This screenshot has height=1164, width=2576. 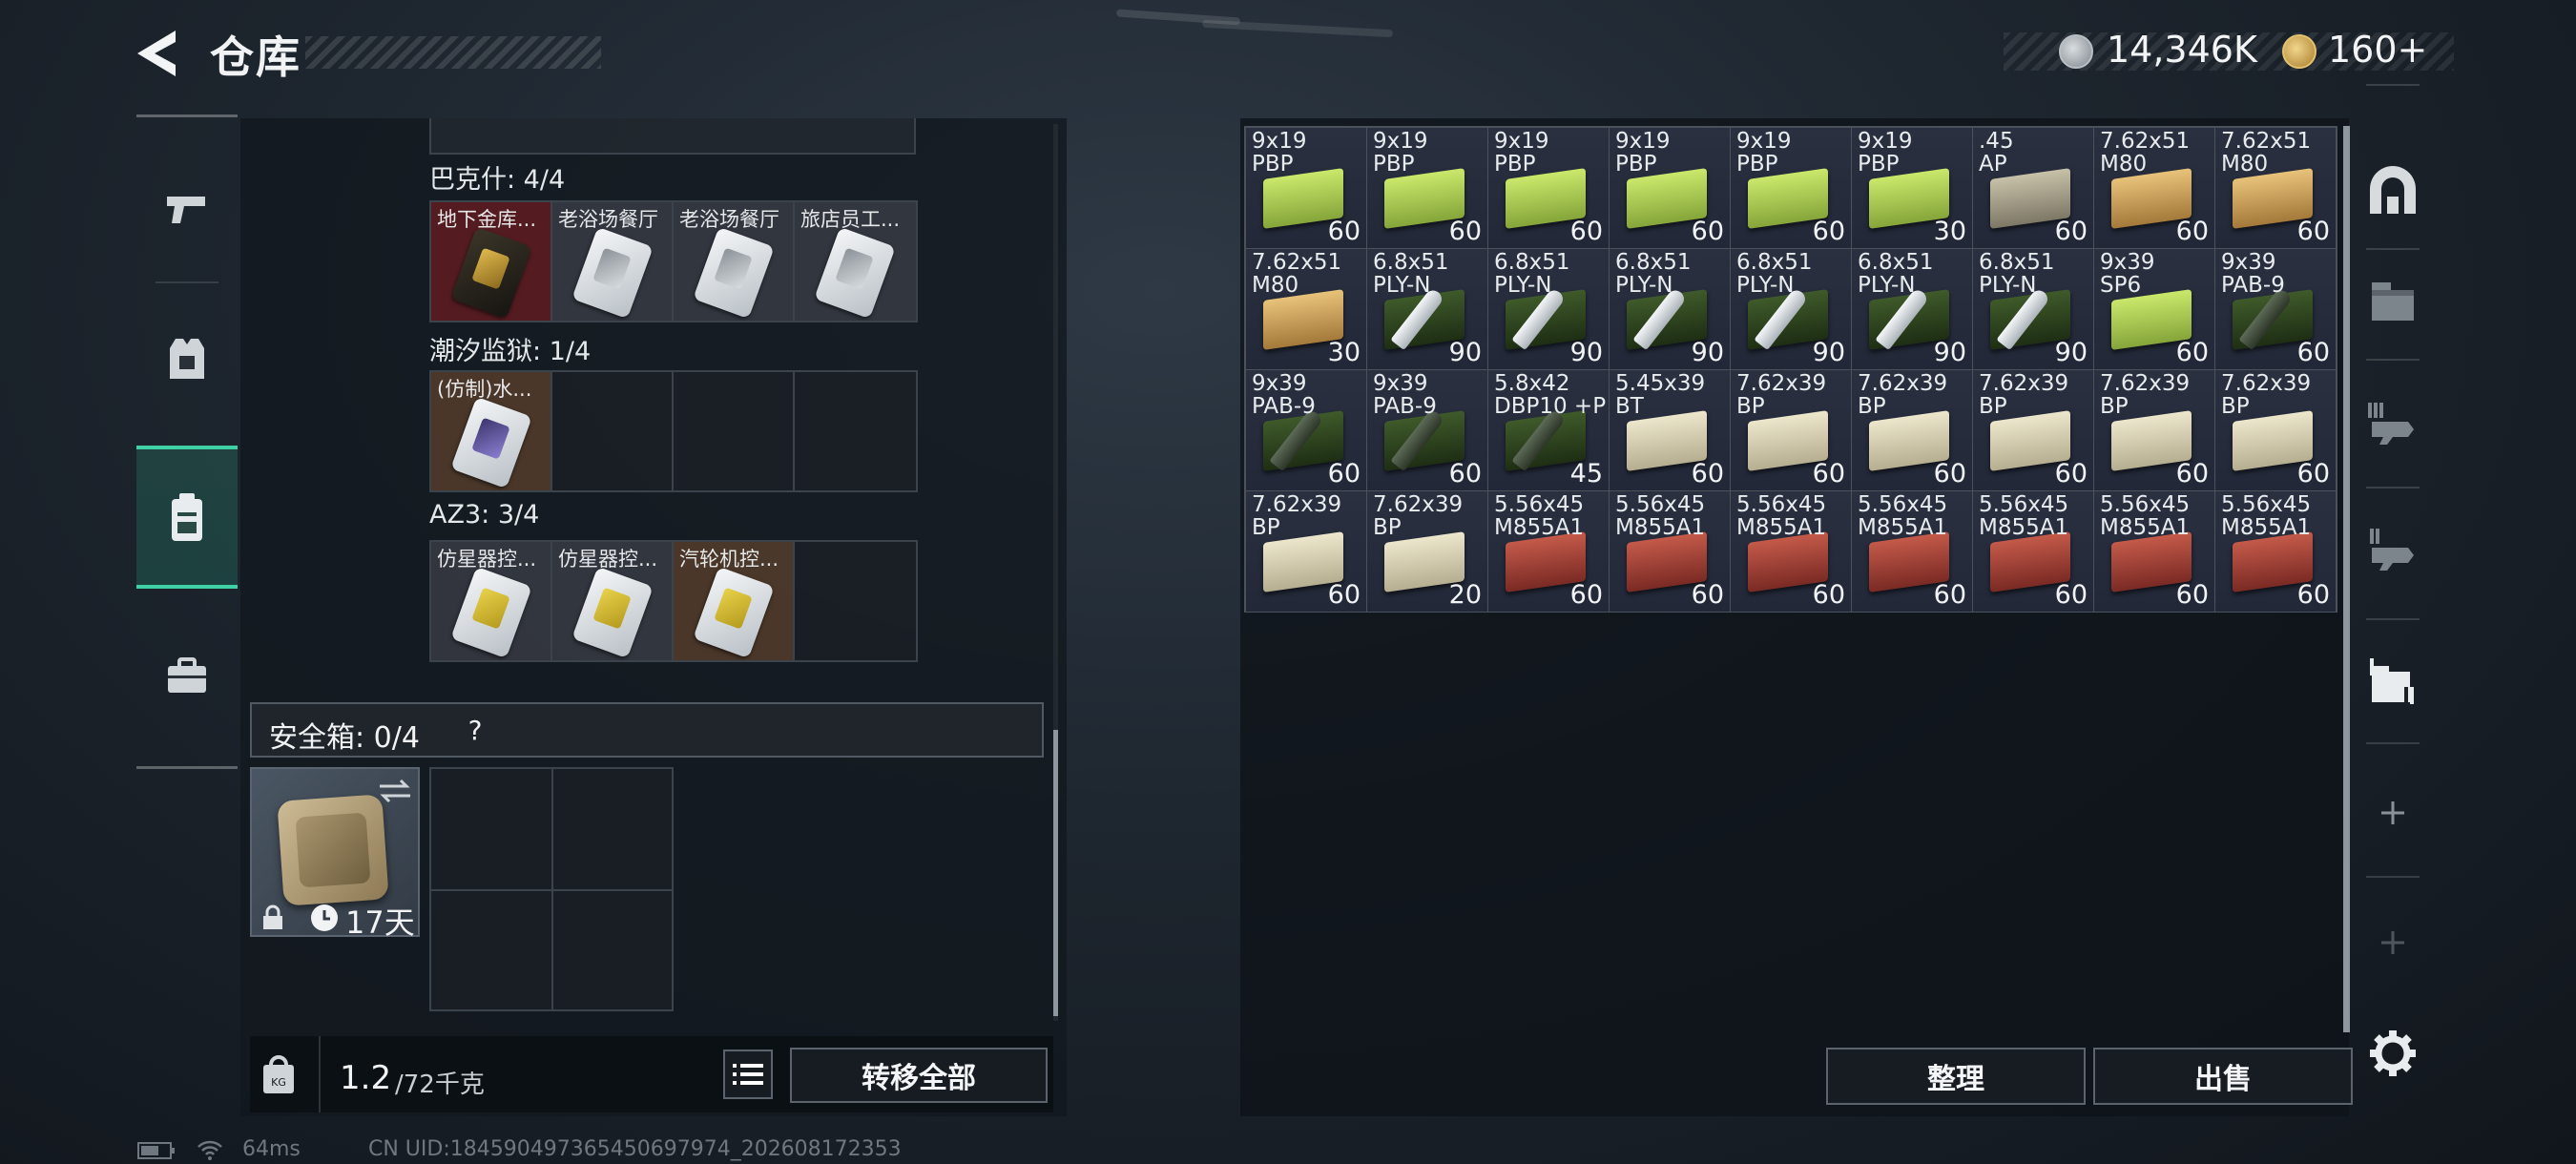 I want to click on armor-vest-icon, so click(x=187, y=359).